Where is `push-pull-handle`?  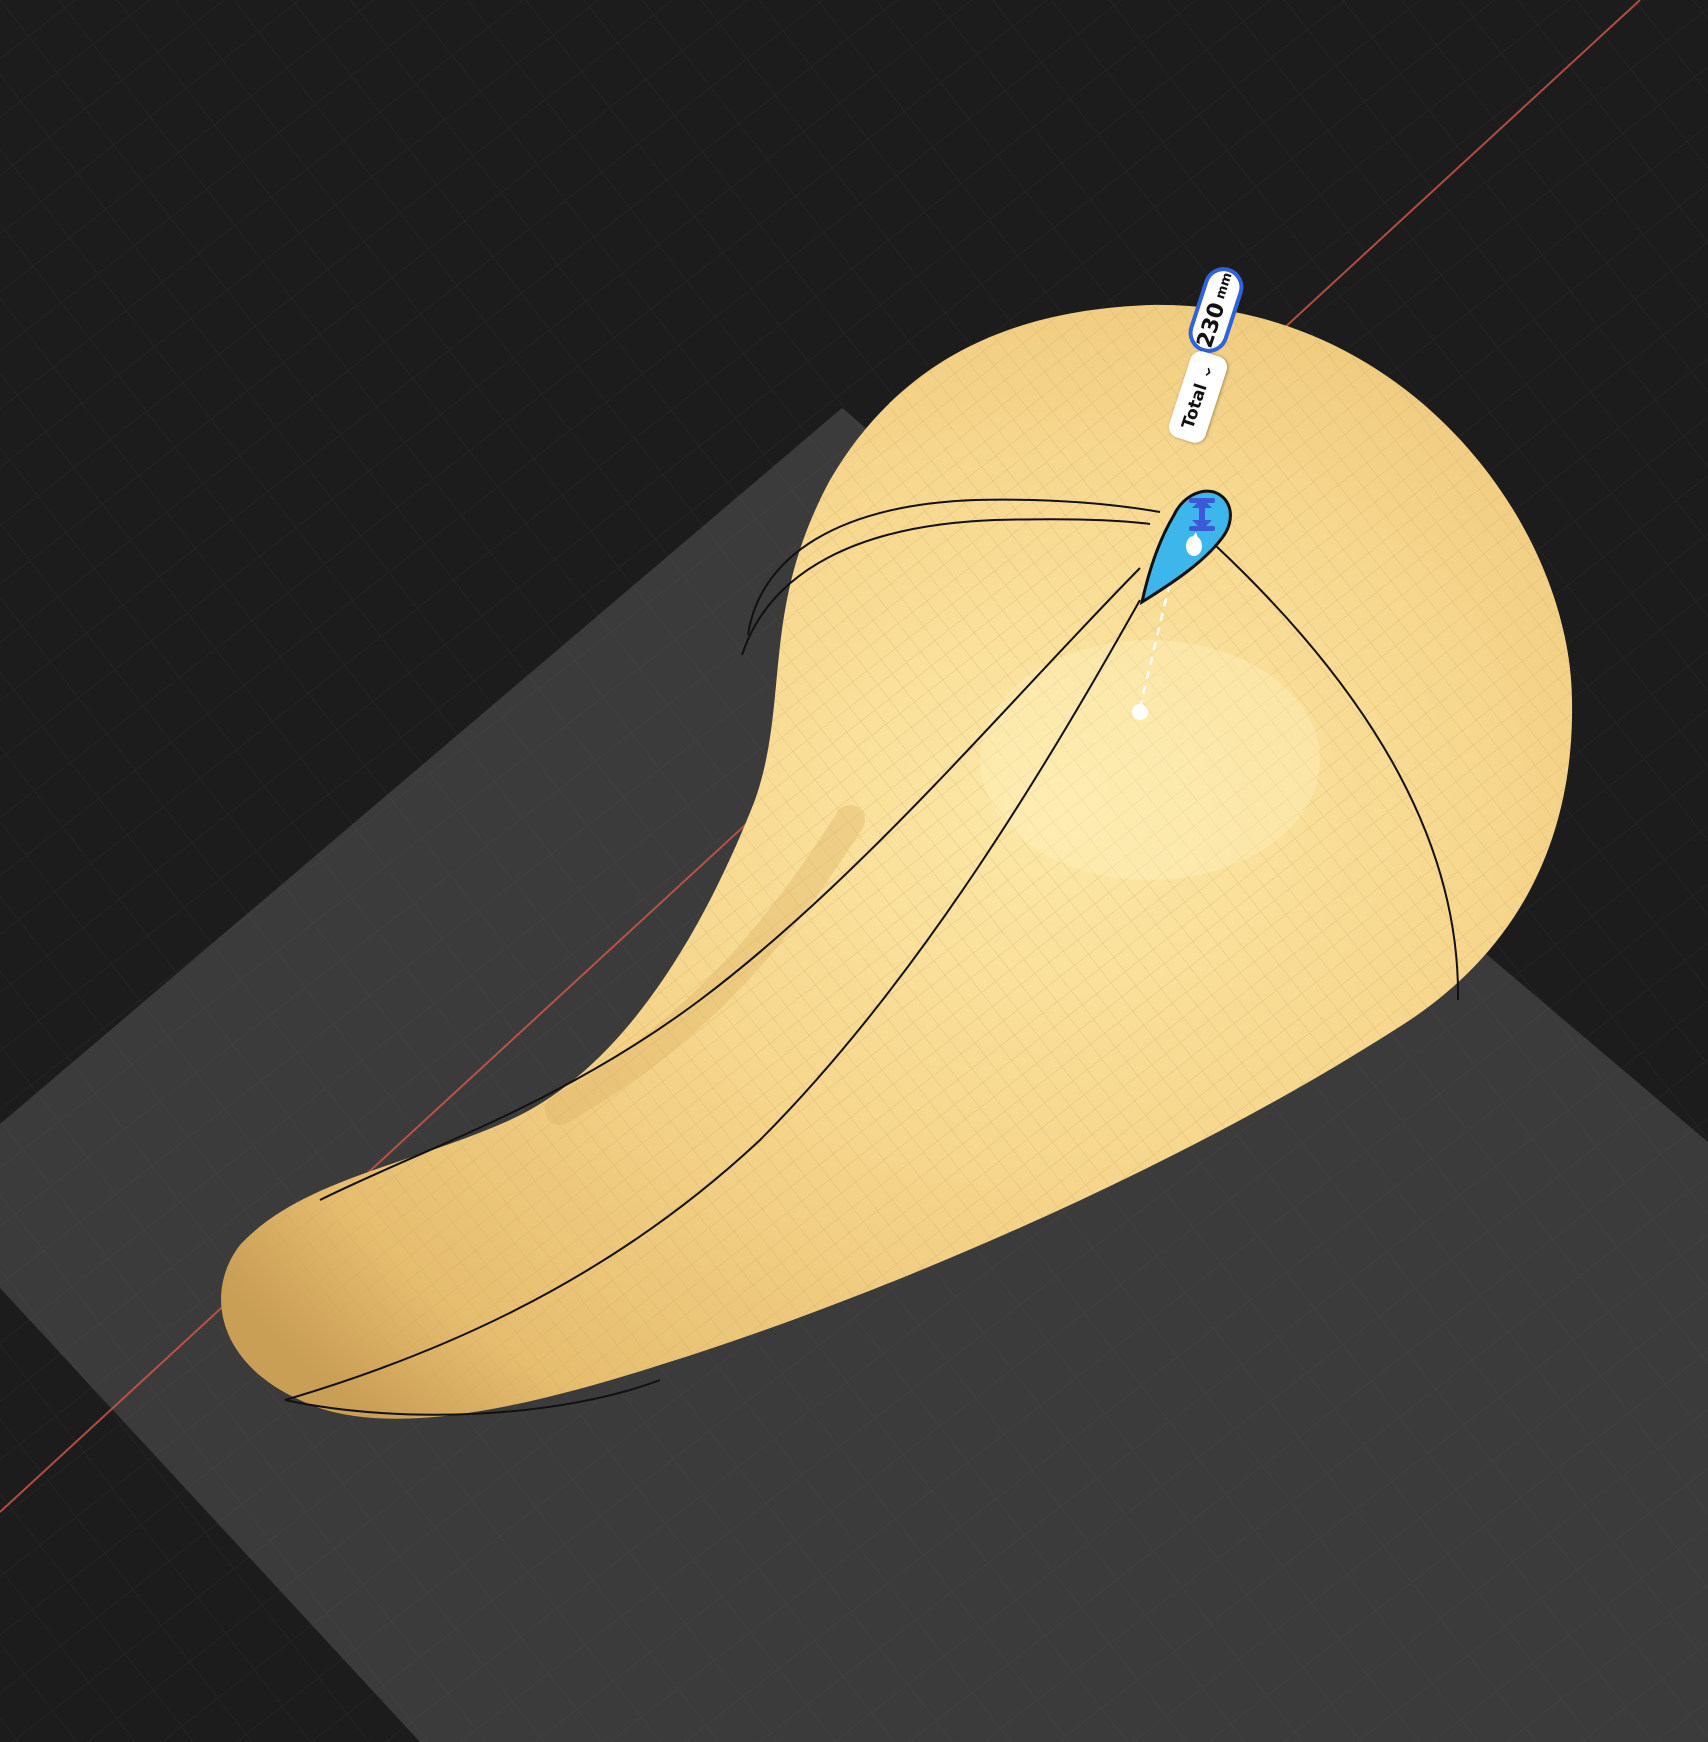
push-pull-handle is located at coordinates (1184, 545).